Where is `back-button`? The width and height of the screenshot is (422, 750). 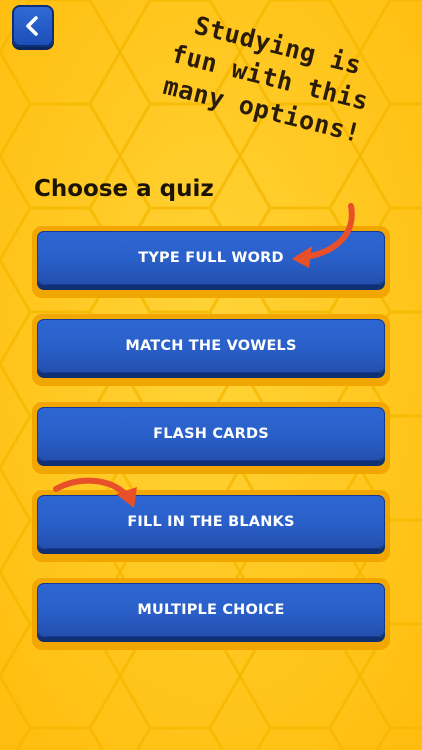 back-button is located at coordinates (33, 26).